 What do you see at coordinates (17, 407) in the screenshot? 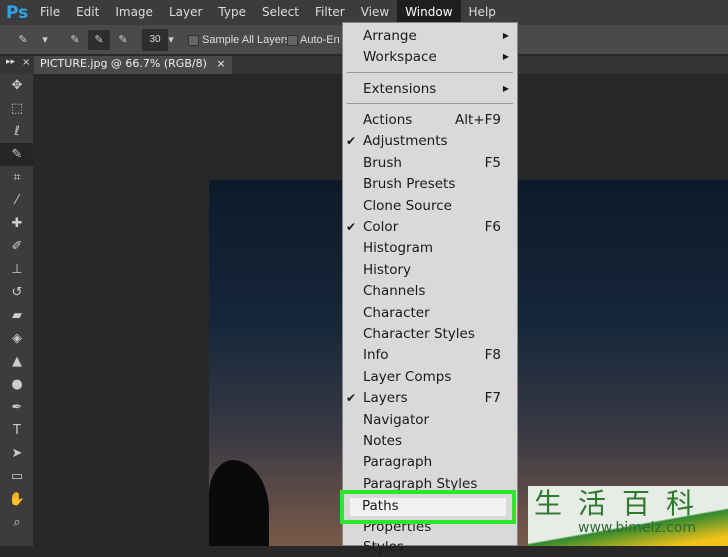
I see `pen-tool-icon: ✒` at bounding box center [17, 407].